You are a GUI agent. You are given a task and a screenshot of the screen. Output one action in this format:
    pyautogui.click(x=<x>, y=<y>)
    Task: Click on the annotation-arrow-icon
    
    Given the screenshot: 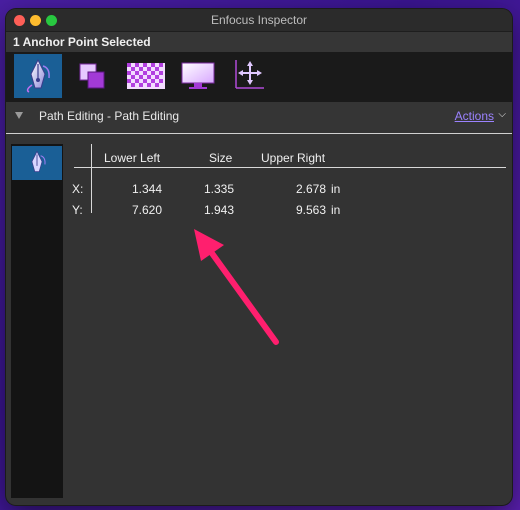 What is the action you would take?
    pyautogui.click(x=236, y=287)
    